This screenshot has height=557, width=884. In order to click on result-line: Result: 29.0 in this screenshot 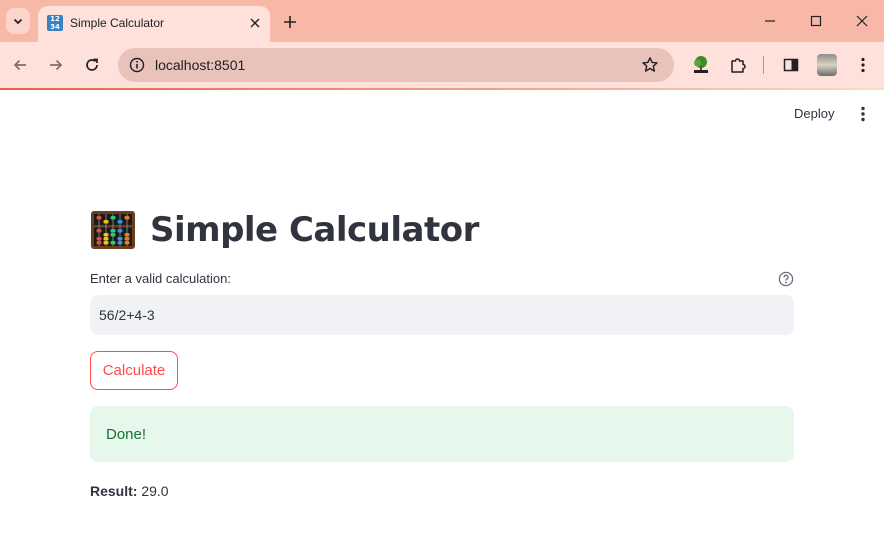, I will do `click(129, 491)`.